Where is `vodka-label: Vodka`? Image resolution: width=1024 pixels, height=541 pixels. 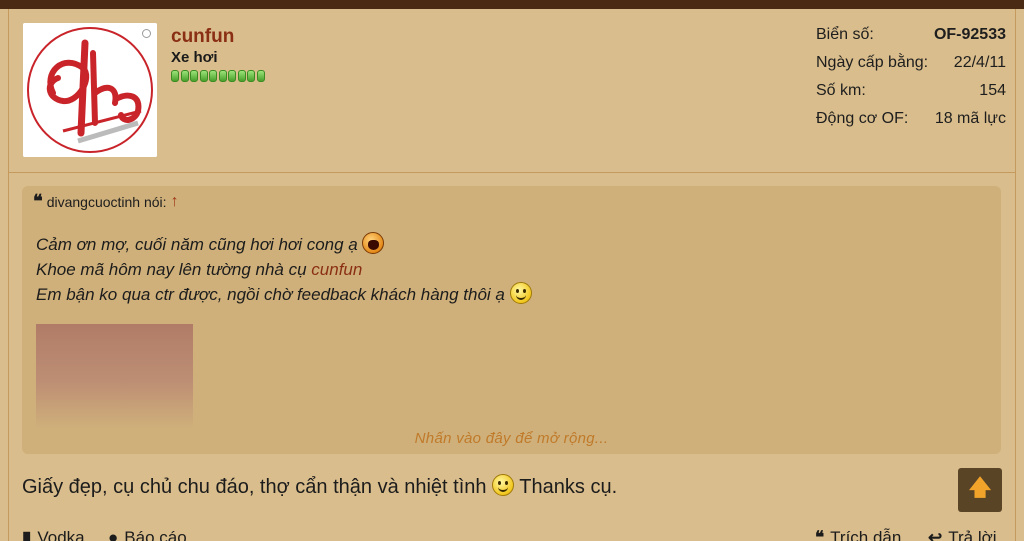
vodka-label: Vodka is located at coordinates (61, 534).